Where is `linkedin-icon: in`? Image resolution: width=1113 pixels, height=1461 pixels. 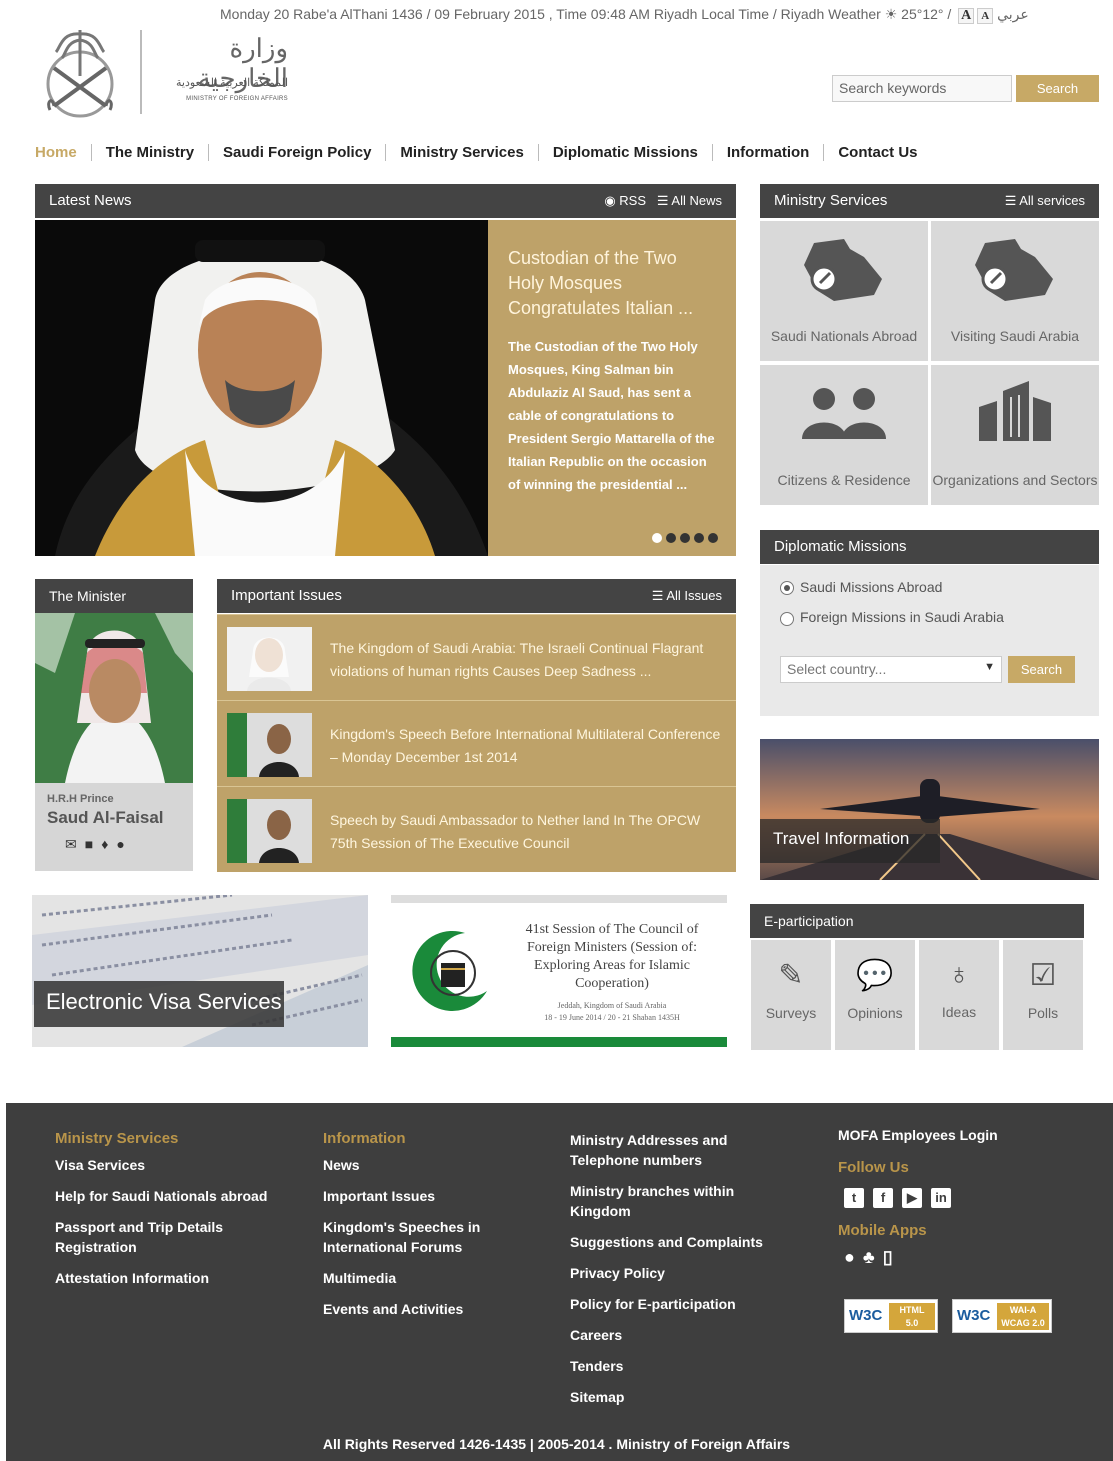
linkedin-icon: in is located at coordinates (941, 1198).